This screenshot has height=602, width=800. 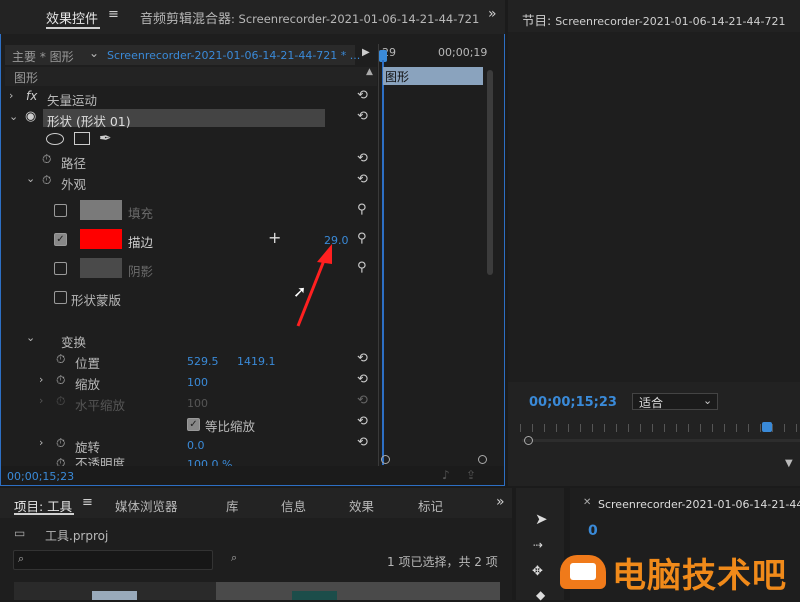 I want to click on rotation-value: 0.0, so click(x=196, y=445).